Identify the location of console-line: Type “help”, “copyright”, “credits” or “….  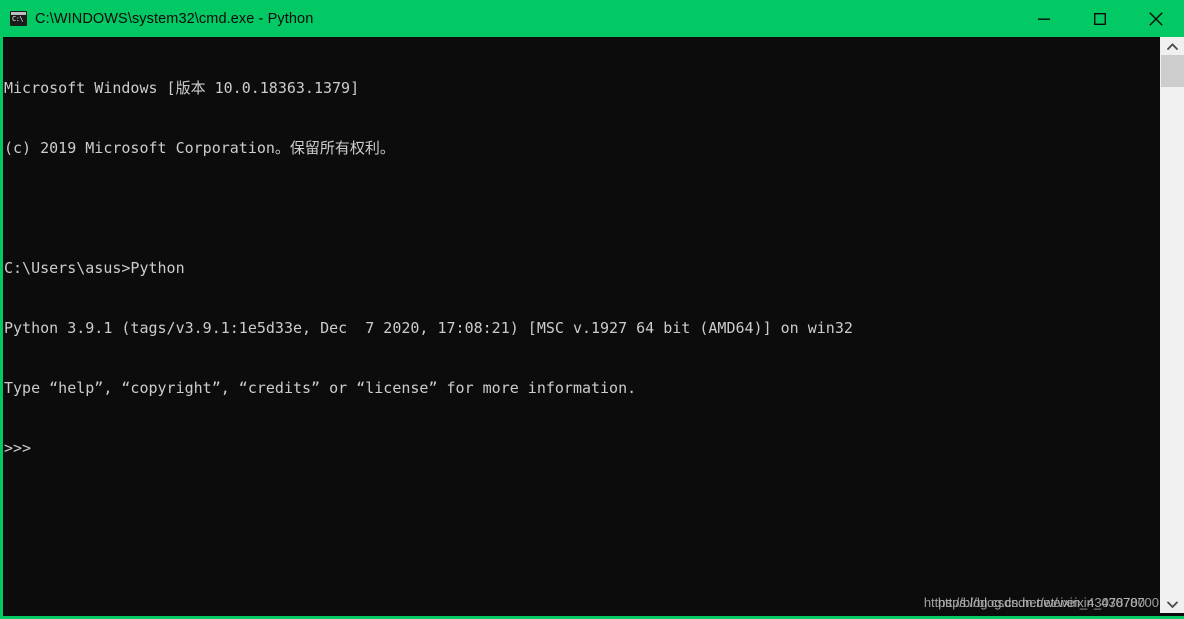
(320, 388).